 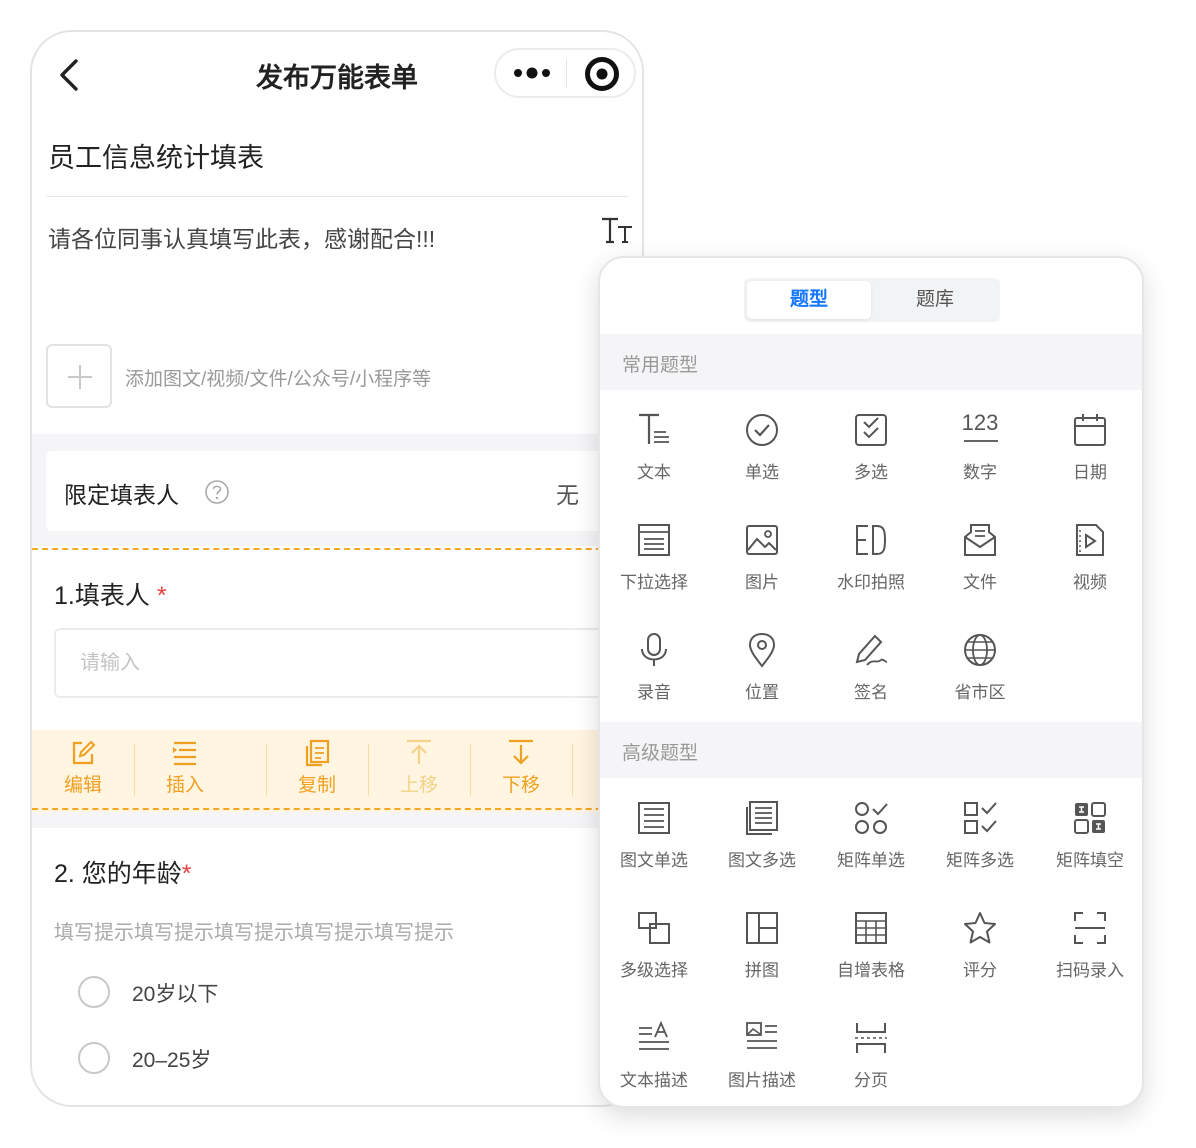 What do you see at coordinates (980, 836) in the screenshot?
I see `type-matrix-multi: 矩阵多选` at bounding box center [980, 836].